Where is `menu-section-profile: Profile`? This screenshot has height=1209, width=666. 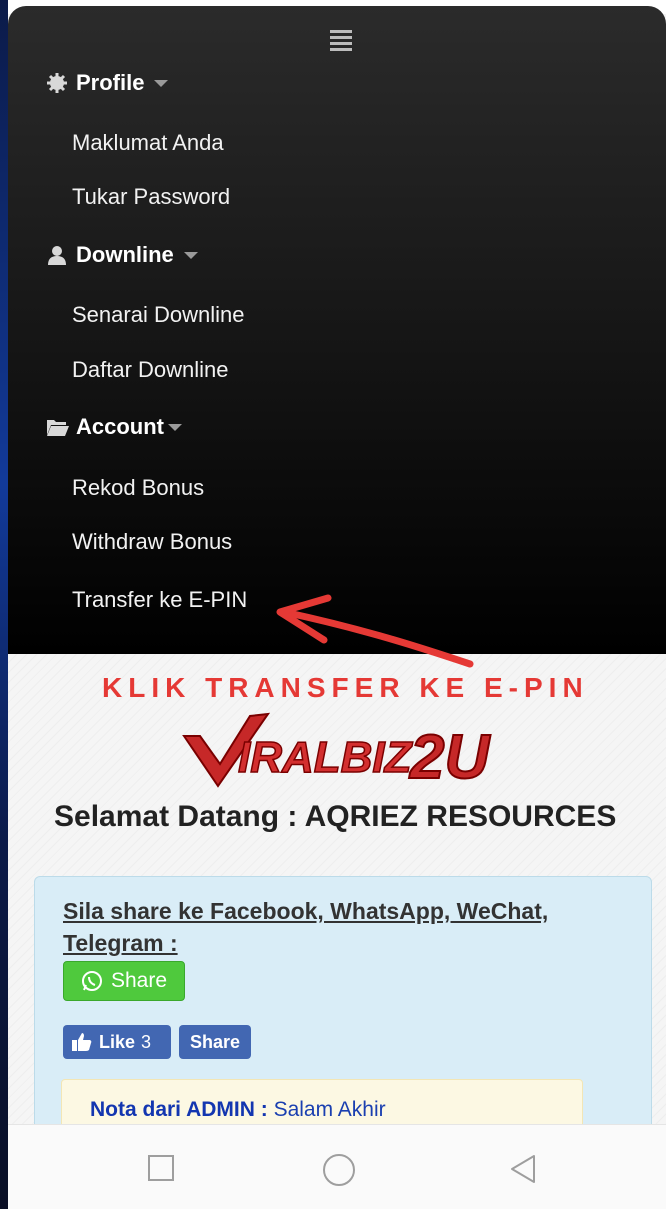 menu-section-profile: Profile is located at coordinates (107, 83).